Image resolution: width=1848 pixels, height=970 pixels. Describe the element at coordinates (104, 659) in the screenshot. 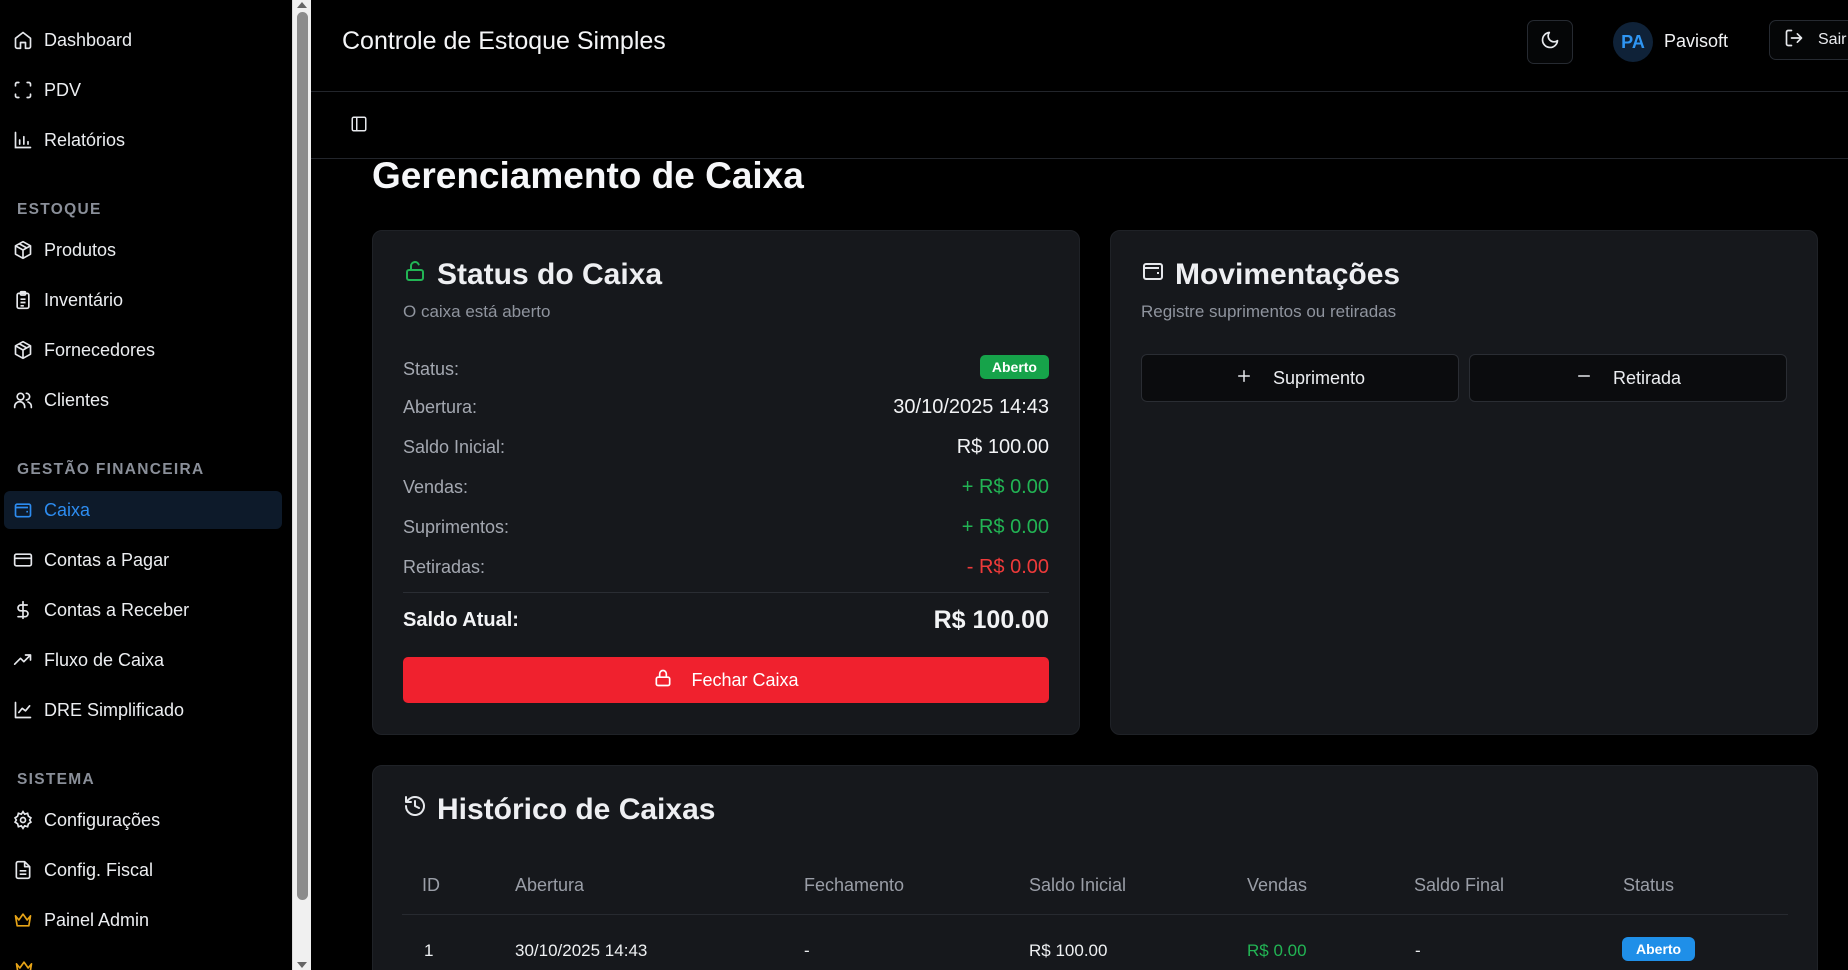

I see `sidebar-item-label: Fluxo de Caixa` at that location.